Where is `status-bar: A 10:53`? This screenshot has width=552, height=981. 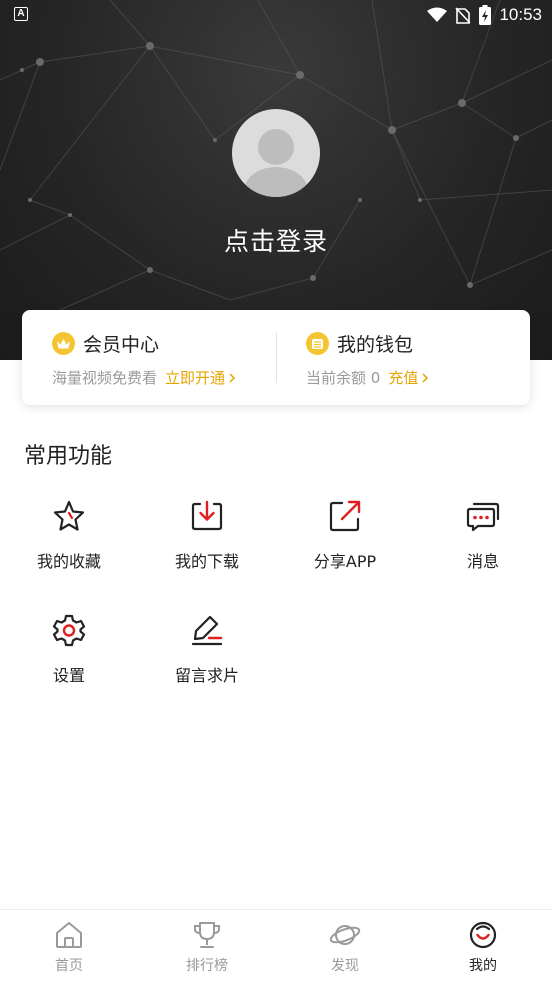 status-bar: A 10:53 is located at coordinates (276, 15).